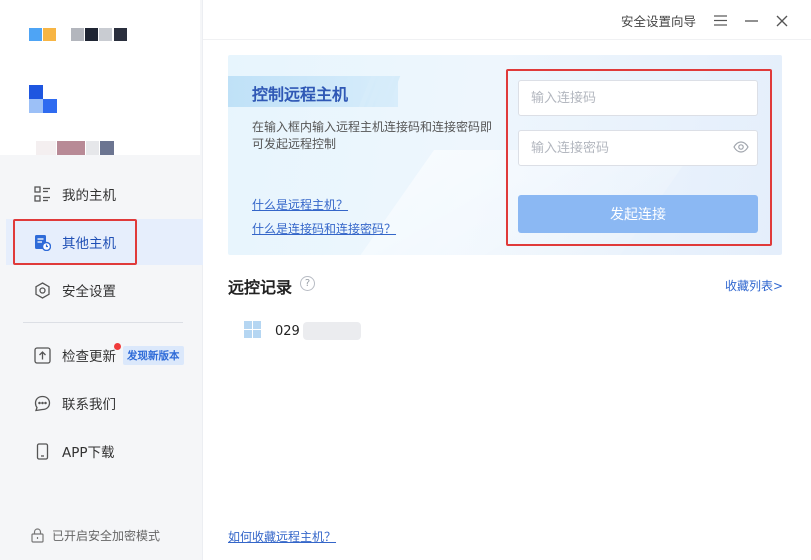 The width and height of the screenshot is (811, 560). Describe the element at coordinates (42, 355) in the screenshot. I see `upload-icon` at that location.